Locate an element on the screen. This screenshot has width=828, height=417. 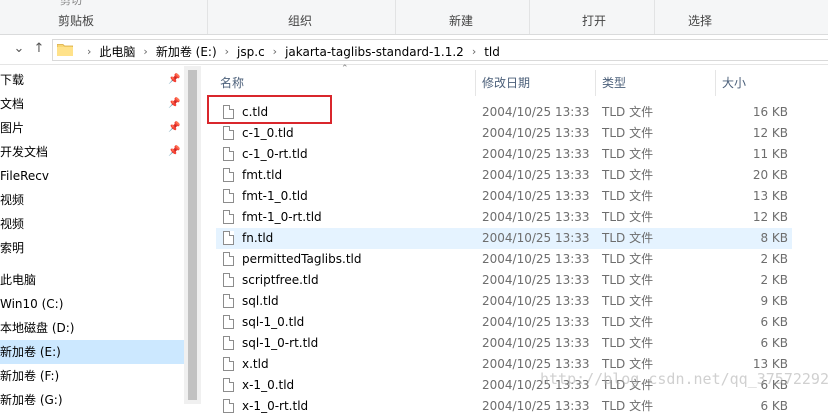
dropdown-icon: ⌄ is located at coordinates (19, 49).